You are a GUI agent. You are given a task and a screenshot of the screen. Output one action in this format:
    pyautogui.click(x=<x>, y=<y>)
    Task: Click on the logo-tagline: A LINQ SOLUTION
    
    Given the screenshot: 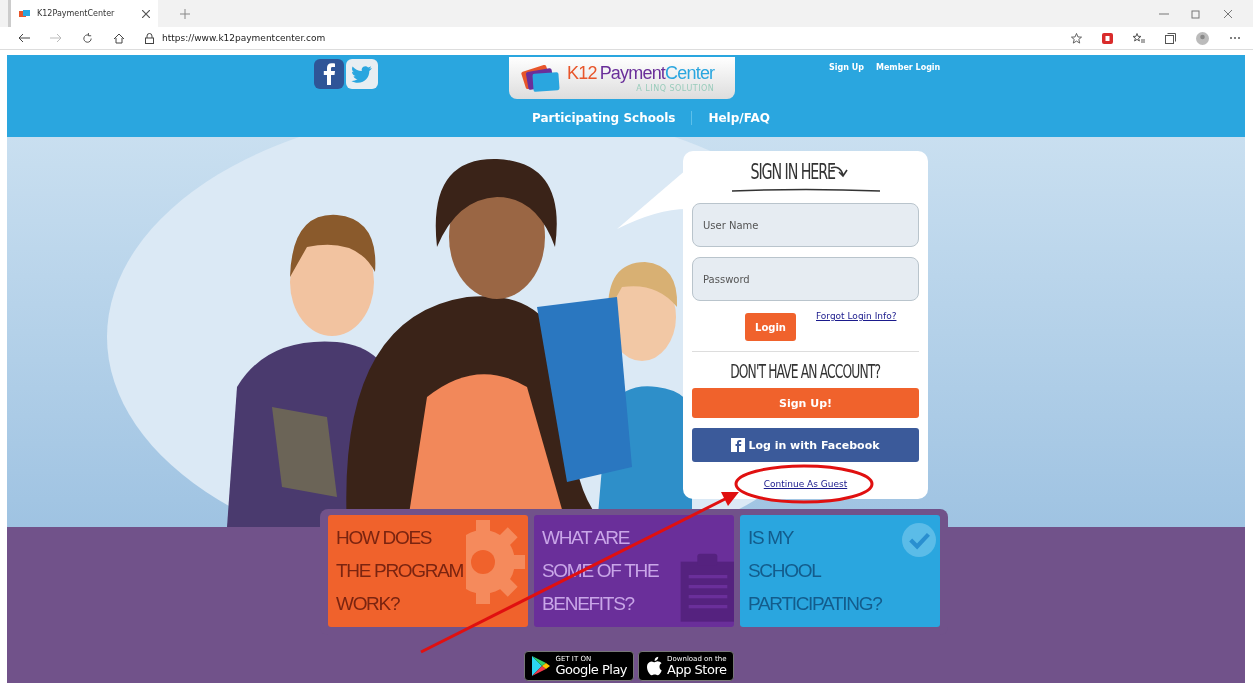 What is the action you would take?
    pyautogui.click(x=675, y=88)
    